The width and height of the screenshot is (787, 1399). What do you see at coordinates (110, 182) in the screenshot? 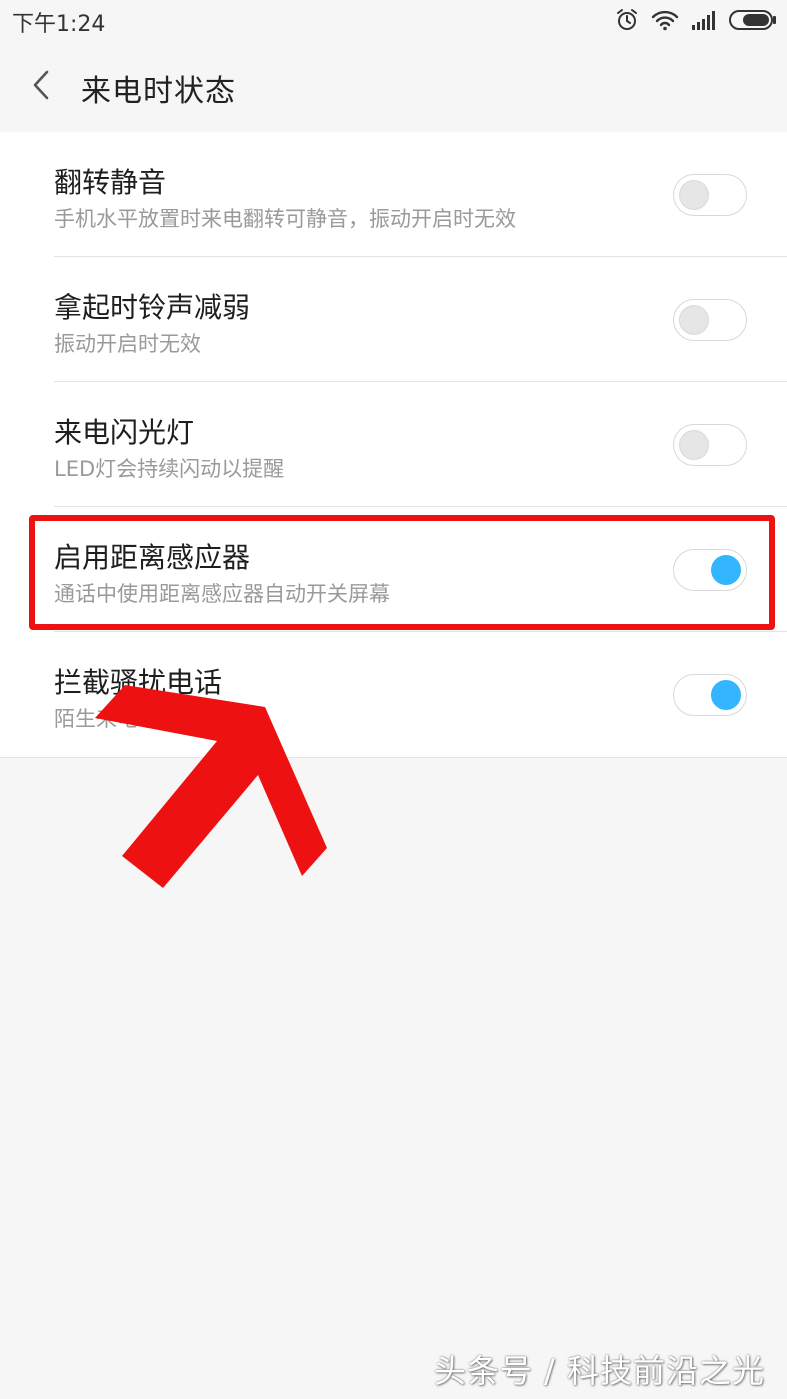
I see `setting-title: 翻转静音` at bounding box center [110, 182].